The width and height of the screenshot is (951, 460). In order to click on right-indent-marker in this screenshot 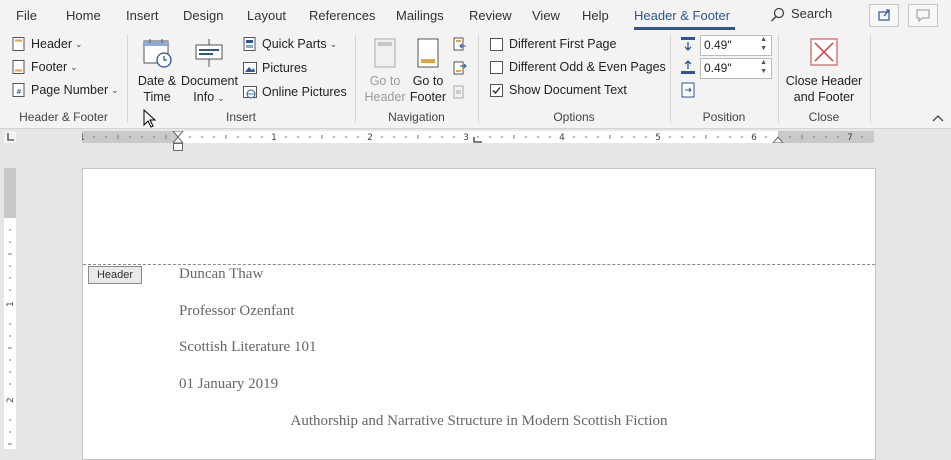, I will do `click(778, 139)`.